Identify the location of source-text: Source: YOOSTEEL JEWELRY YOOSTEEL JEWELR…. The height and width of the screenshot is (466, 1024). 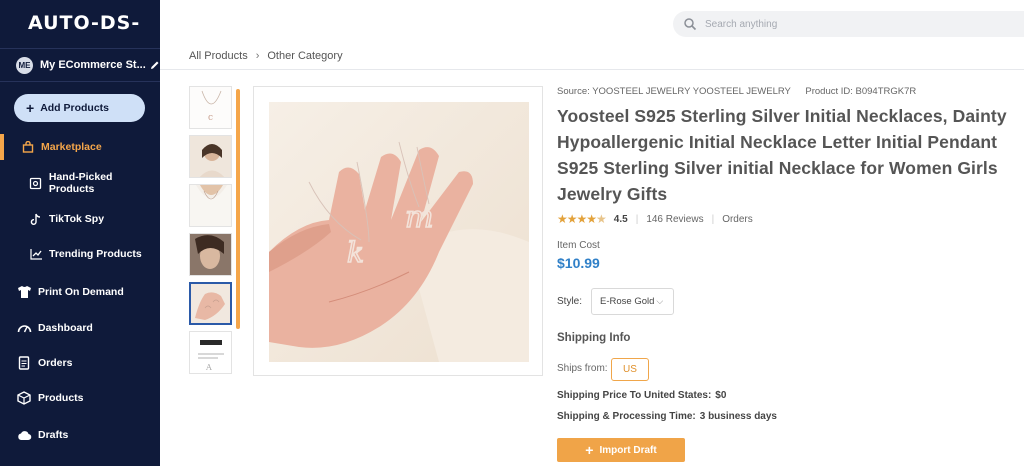
(674, 91).